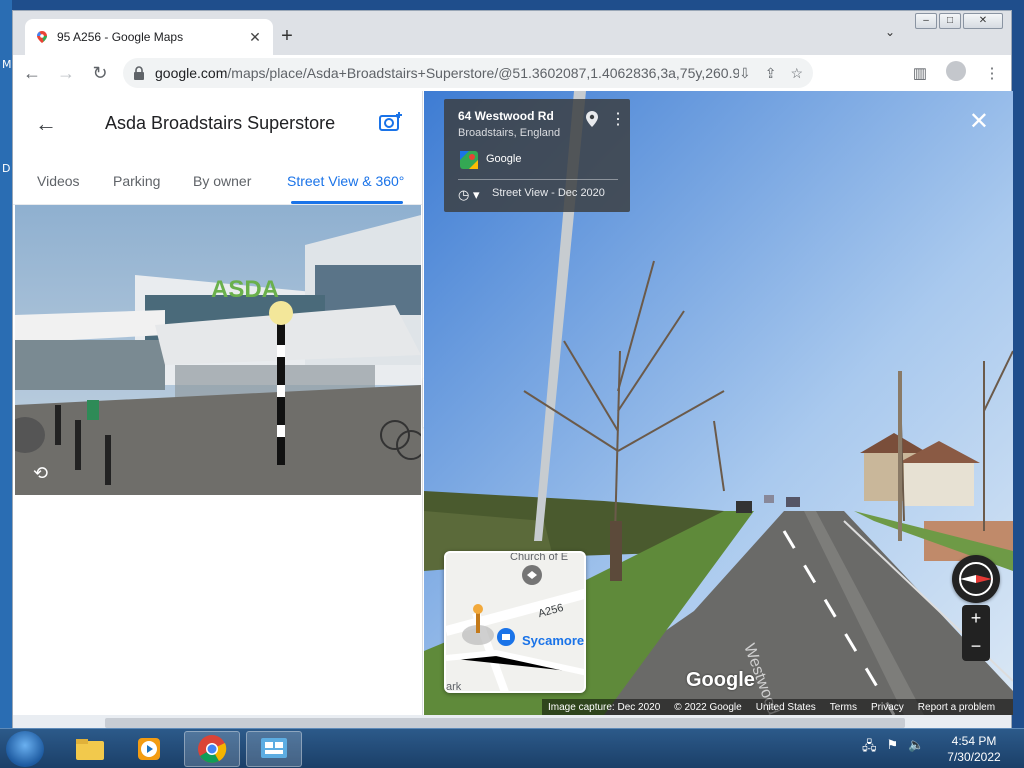  I want to click on region-link: United States, so click(786, 707).